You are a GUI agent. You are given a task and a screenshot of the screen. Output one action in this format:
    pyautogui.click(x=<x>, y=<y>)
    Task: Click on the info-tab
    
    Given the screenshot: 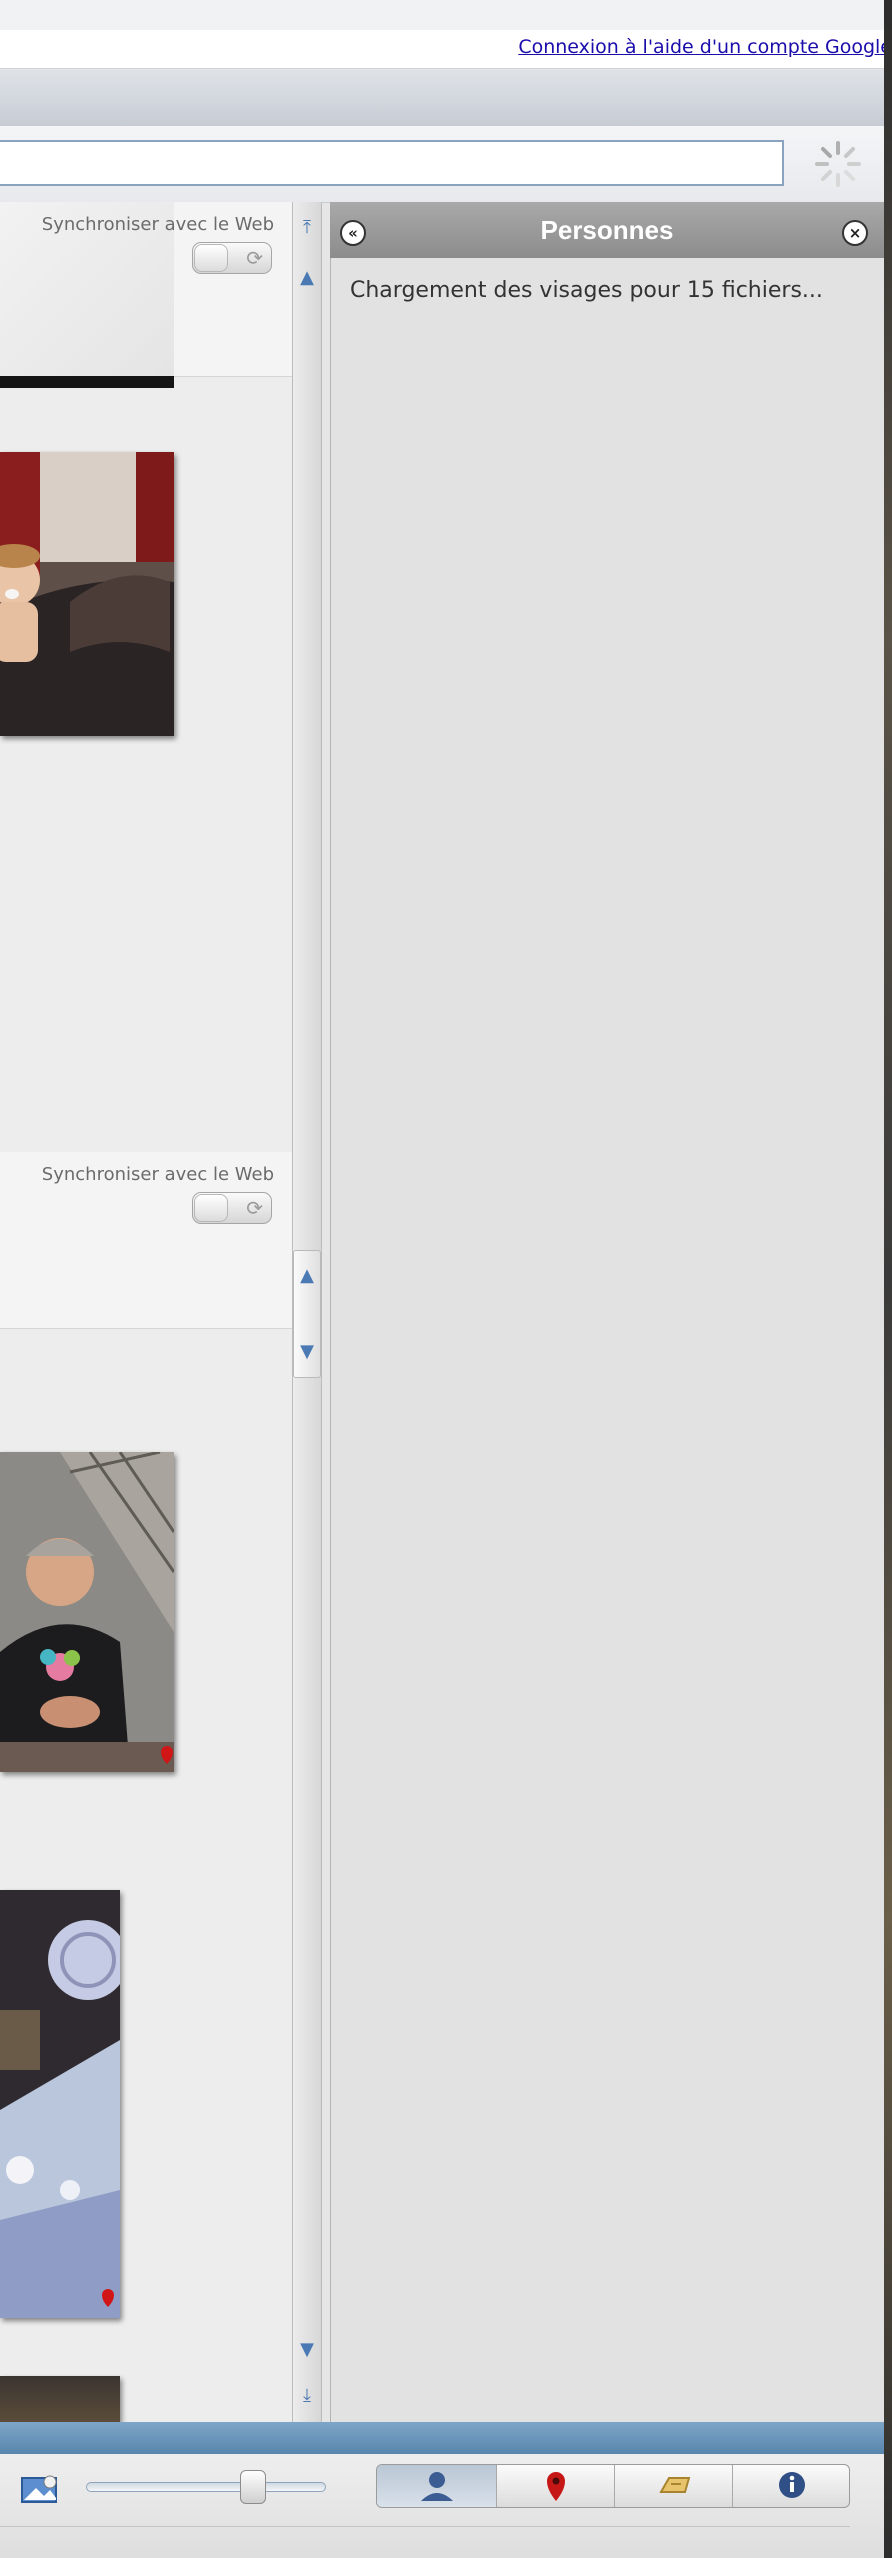 What is the action you would take?
    pyautogui.click(x=791, y=2486)
    